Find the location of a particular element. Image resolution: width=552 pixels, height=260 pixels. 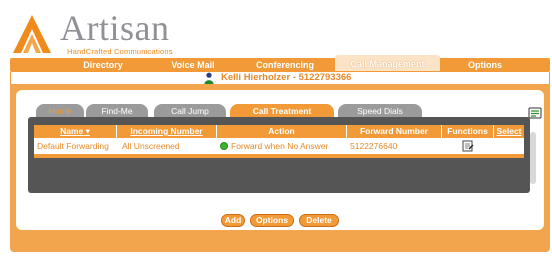

cell-incoming: All Unscreened is located at coordinates (151, 146).